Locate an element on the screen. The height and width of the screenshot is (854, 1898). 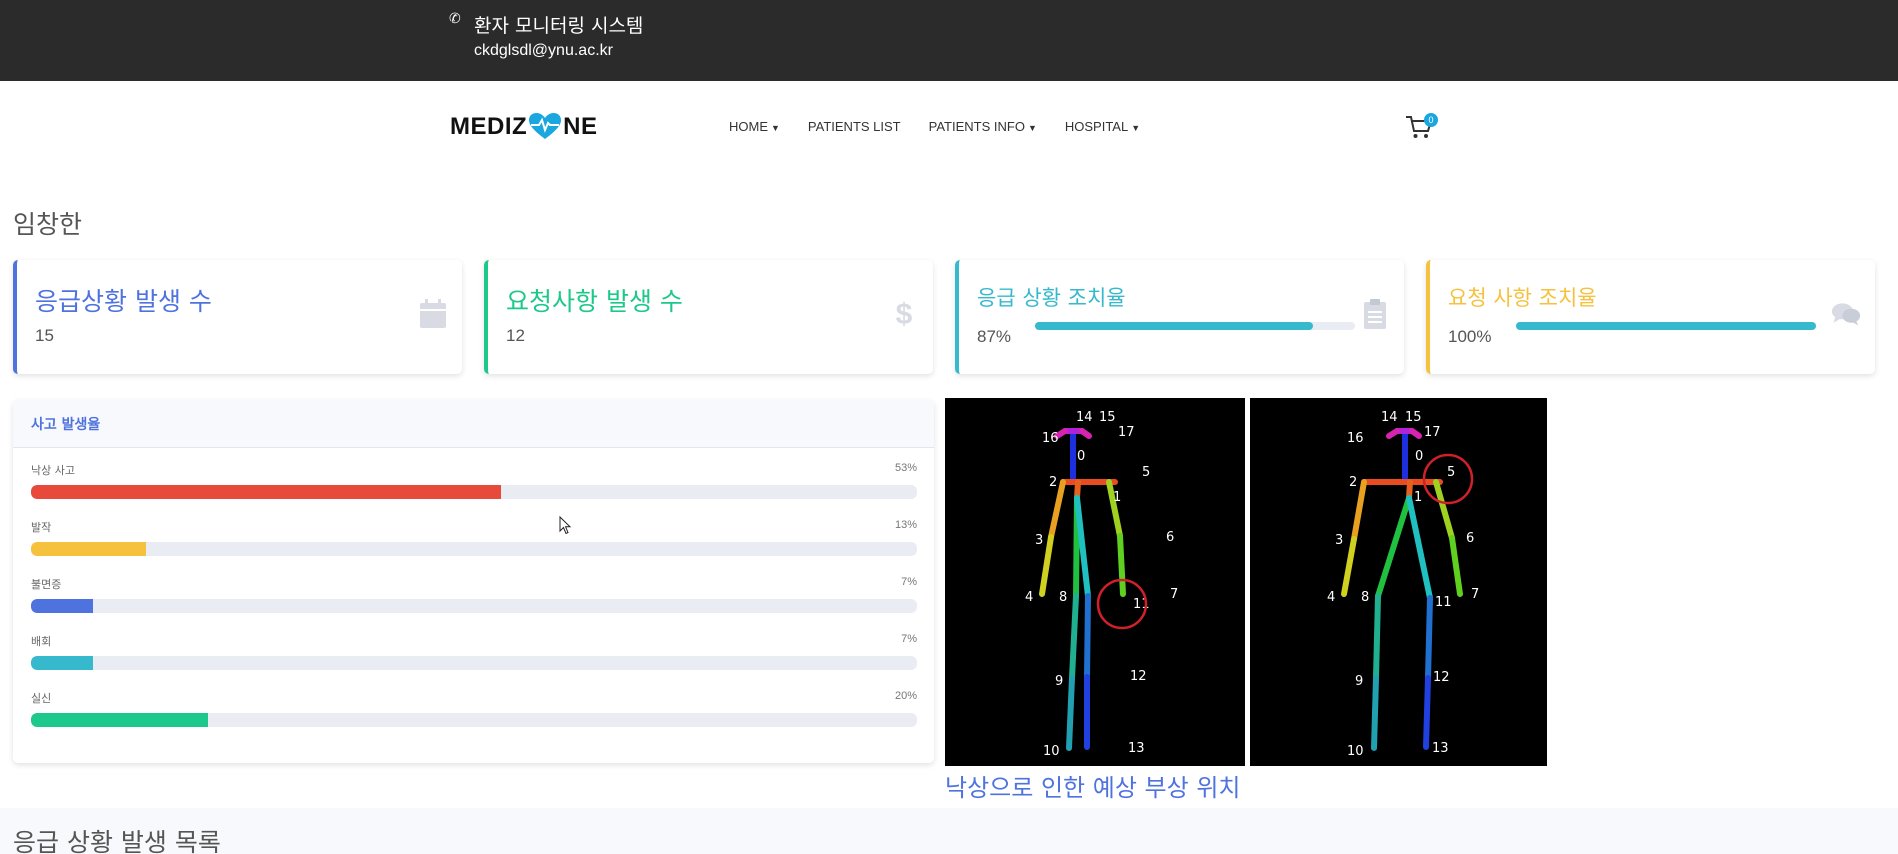
card-value: 15 is located at coordinates (44, 335).